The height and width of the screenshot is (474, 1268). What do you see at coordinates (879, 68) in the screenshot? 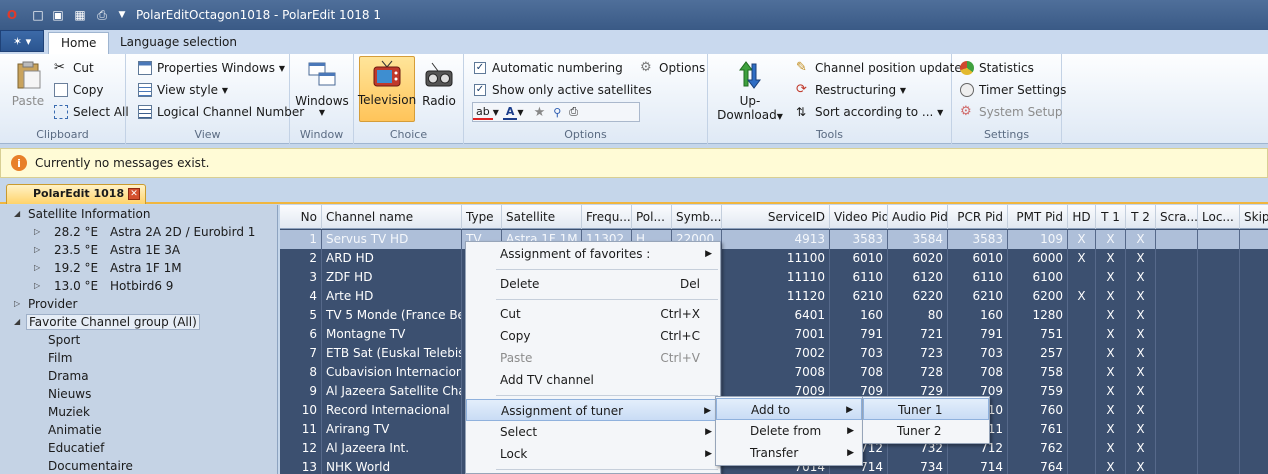
I see `channel-position-update-button: ✎ Channel position update` at bounding box center [879, 68].